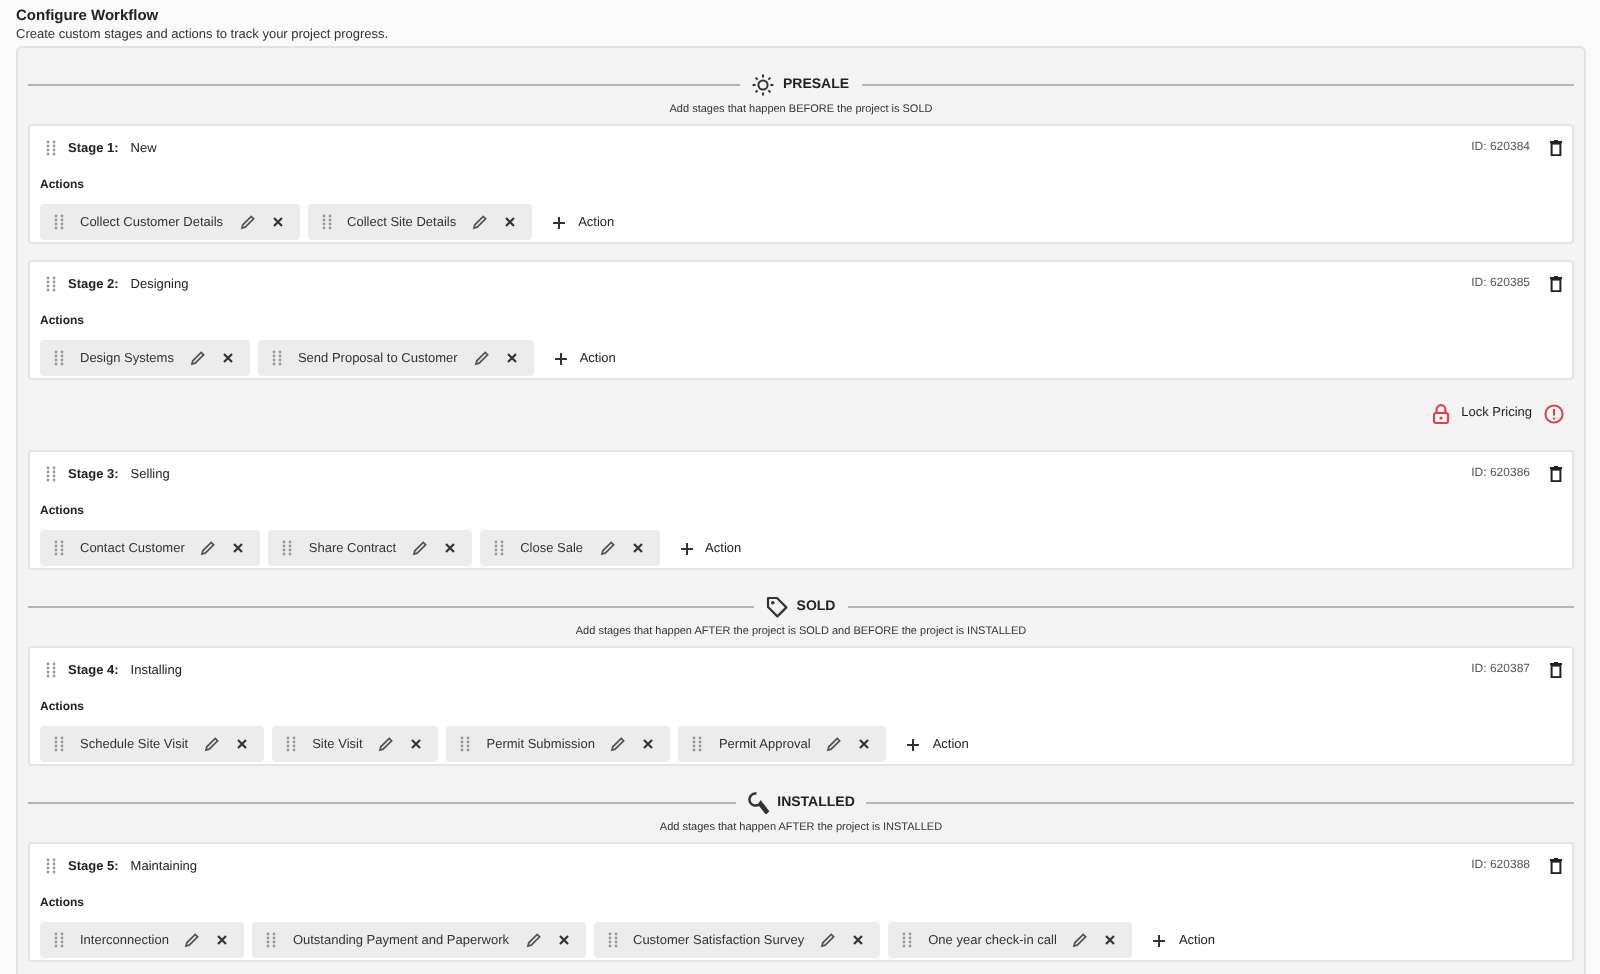 This screenshot has height=974, width=1600. What do you see at coordinates (777, 606) in the screenshot?
I see `tag-icon` at bounding box center [777, 606].